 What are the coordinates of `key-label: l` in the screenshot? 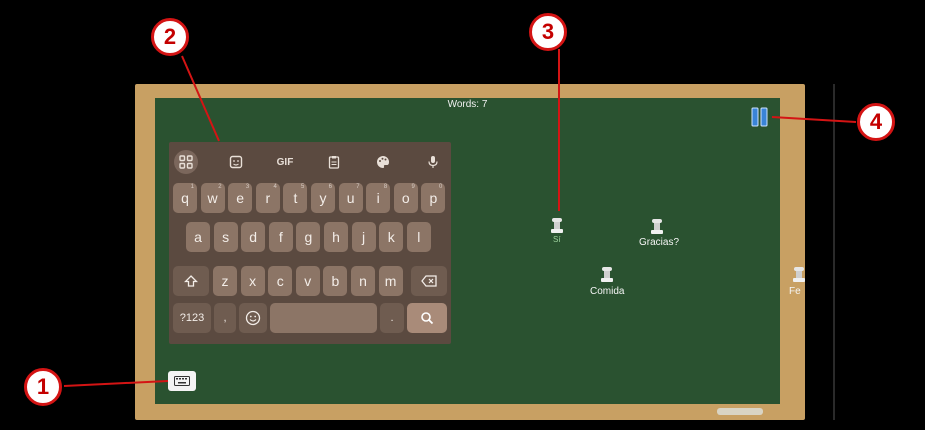 It's located at (419, 237).